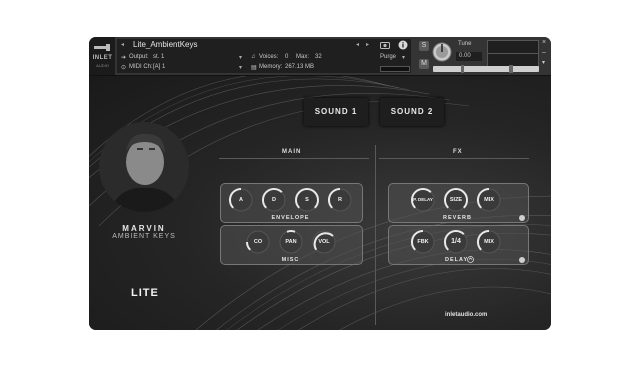 This screenshot has width=640, height=367. I want to click on logo-text: INLET, so click(102, 58).